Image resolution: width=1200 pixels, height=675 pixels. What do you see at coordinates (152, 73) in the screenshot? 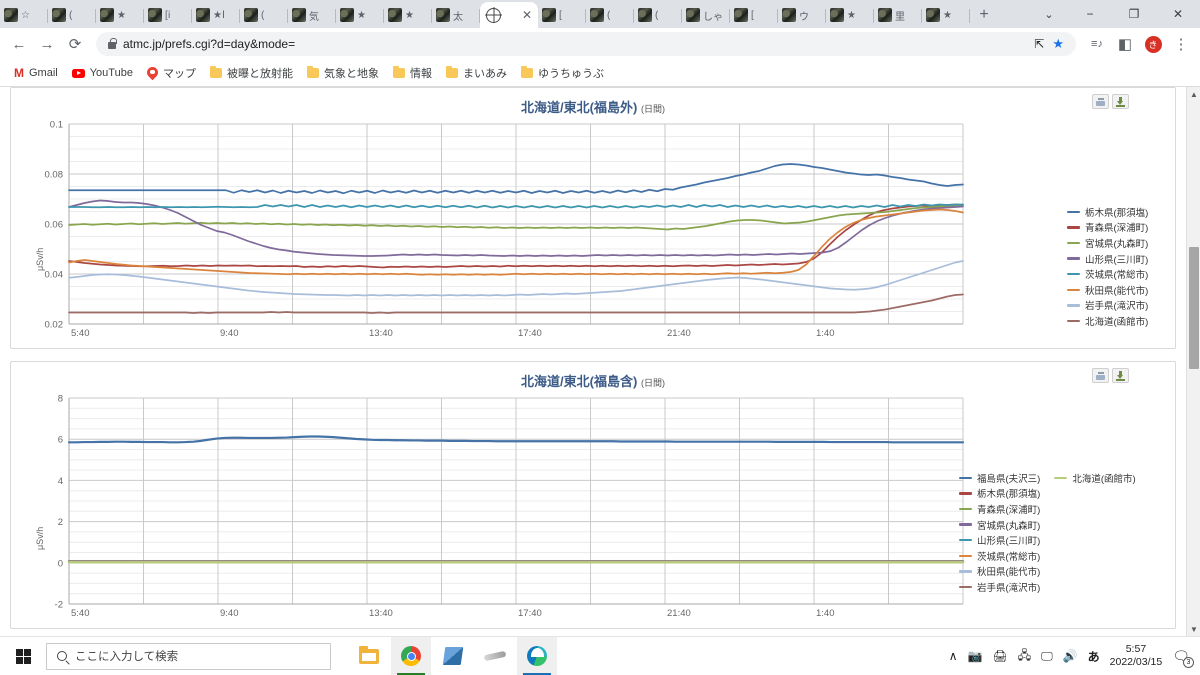
I see `maps-pin-icon` at bounding box center [152, 73].